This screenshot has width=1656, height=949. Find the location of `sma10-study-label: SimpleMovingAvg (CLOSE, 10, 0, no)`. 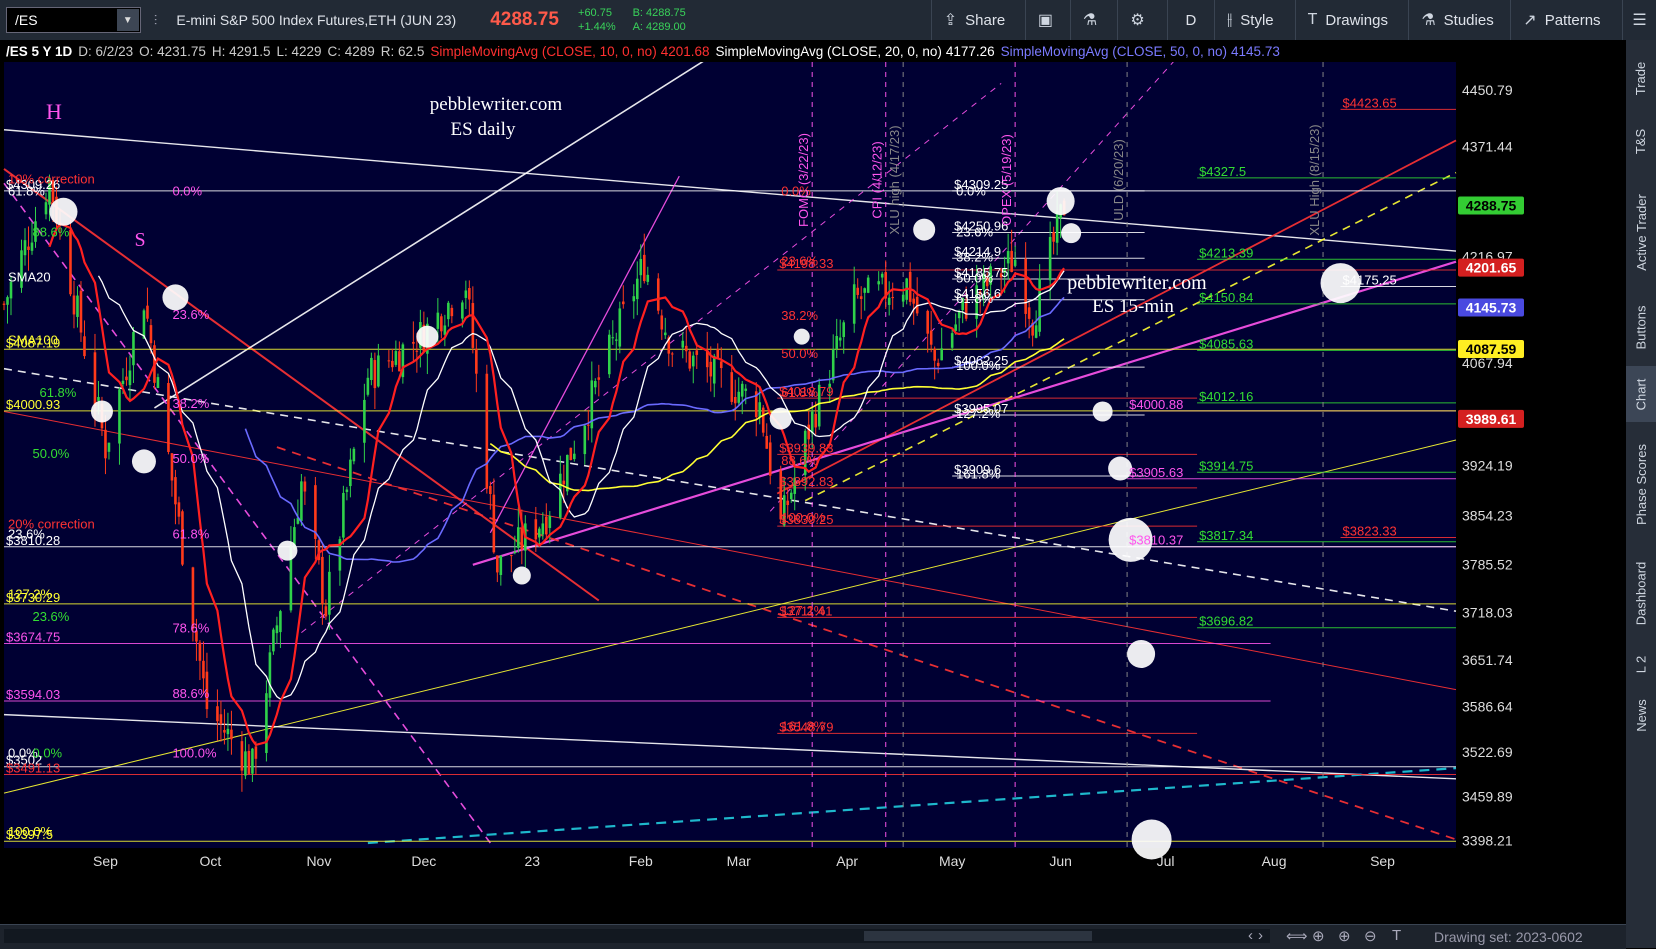

sma10-study-label: SimpleMovingAvg (CLOSE, 10, 0, no) is located at coordinates (543, 51).